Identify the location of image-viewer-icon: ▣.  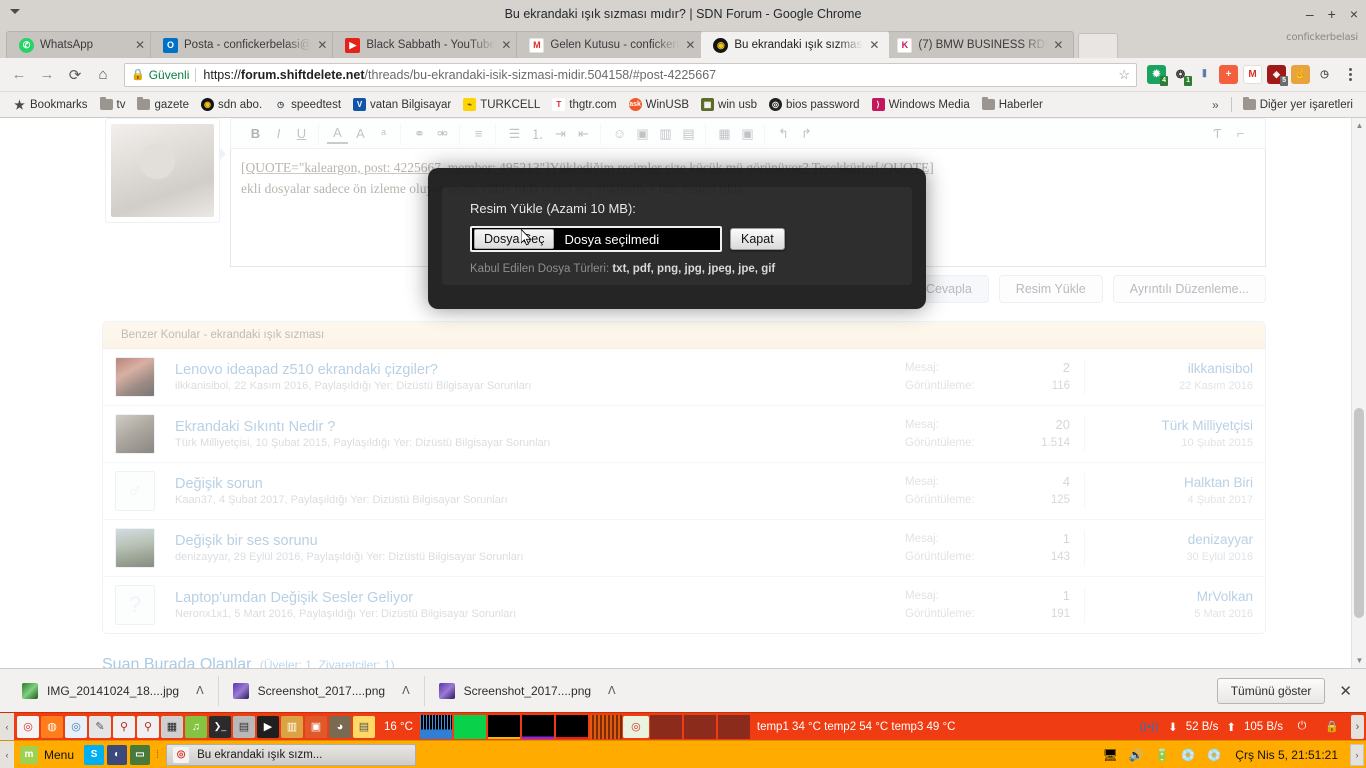
(316, 726).